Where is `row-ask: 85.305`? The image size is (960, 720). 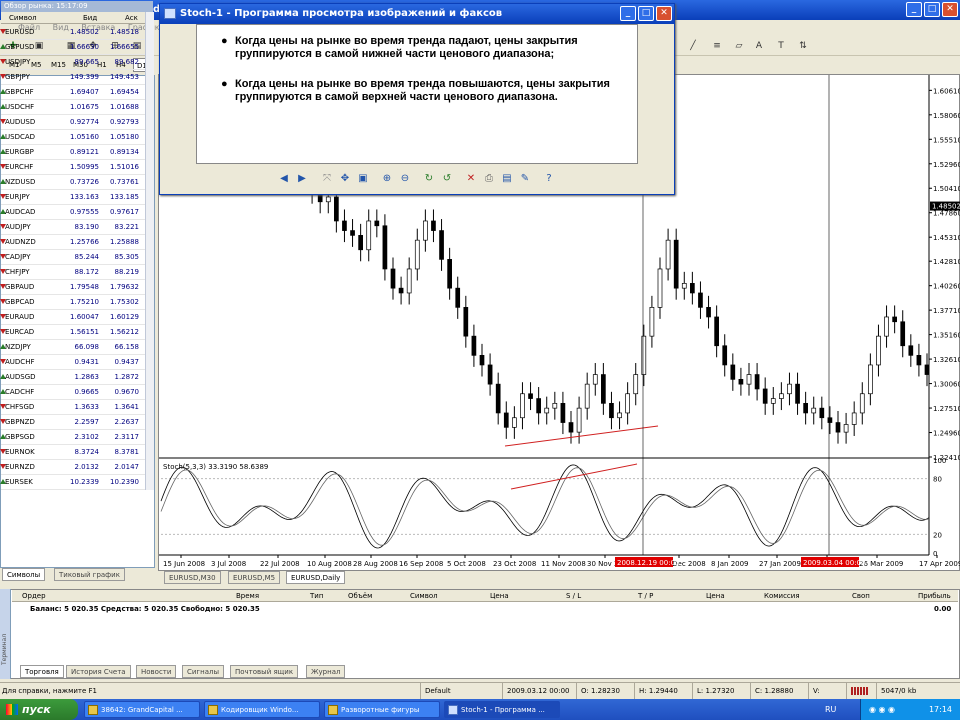 row-ask: 85.305 is located at coordinates (127, 257).